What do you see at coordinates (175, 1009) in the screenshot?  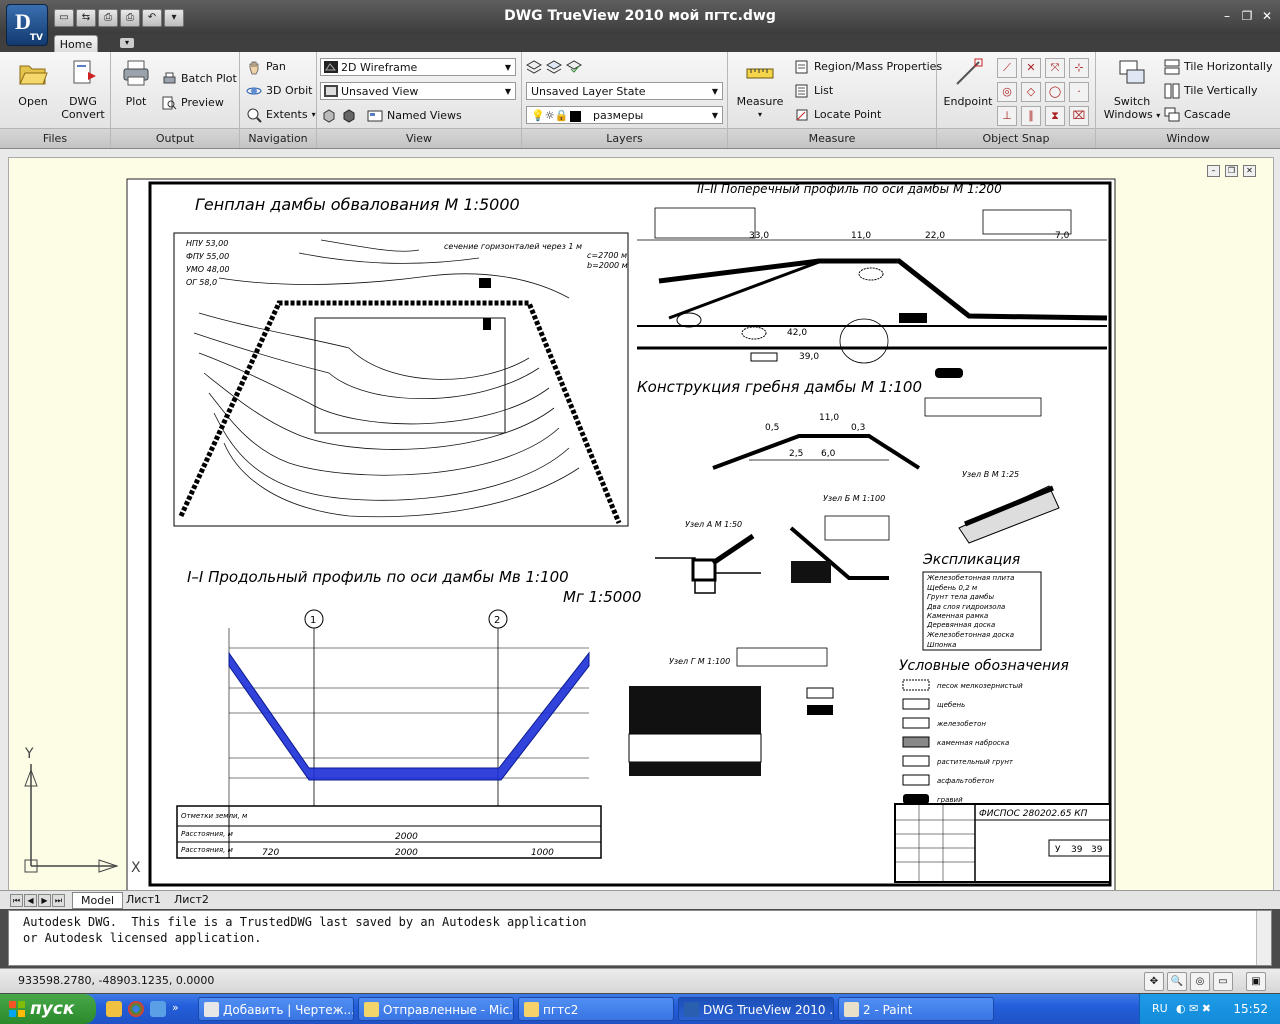 I see `quick-launch-more-icon: »` at bounding box center [175, 1009].